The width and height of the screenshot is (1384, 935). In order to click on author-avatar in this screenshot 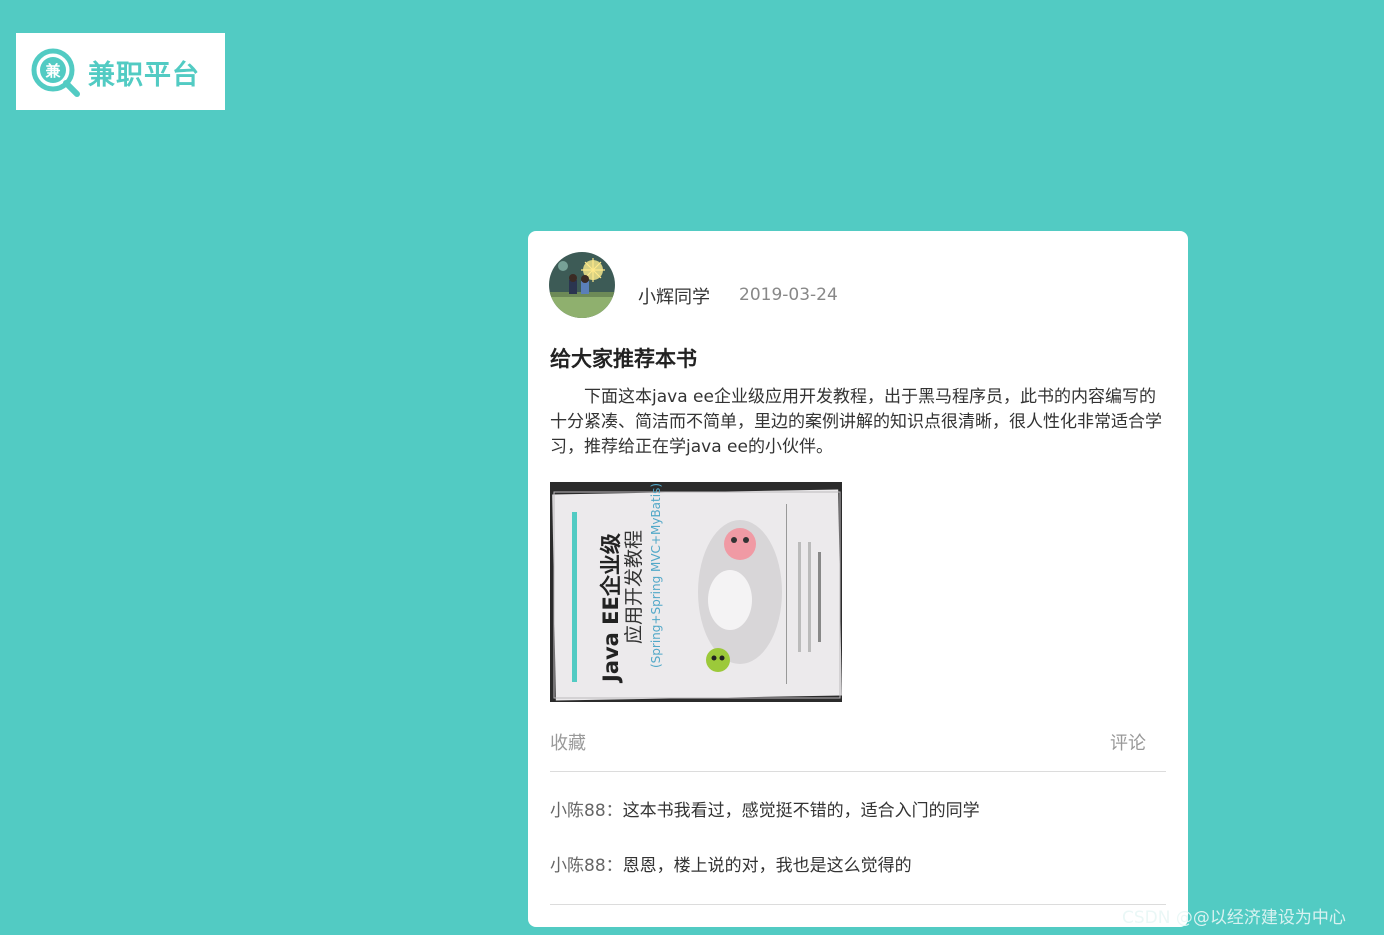, I will do `click(582, 285)`.